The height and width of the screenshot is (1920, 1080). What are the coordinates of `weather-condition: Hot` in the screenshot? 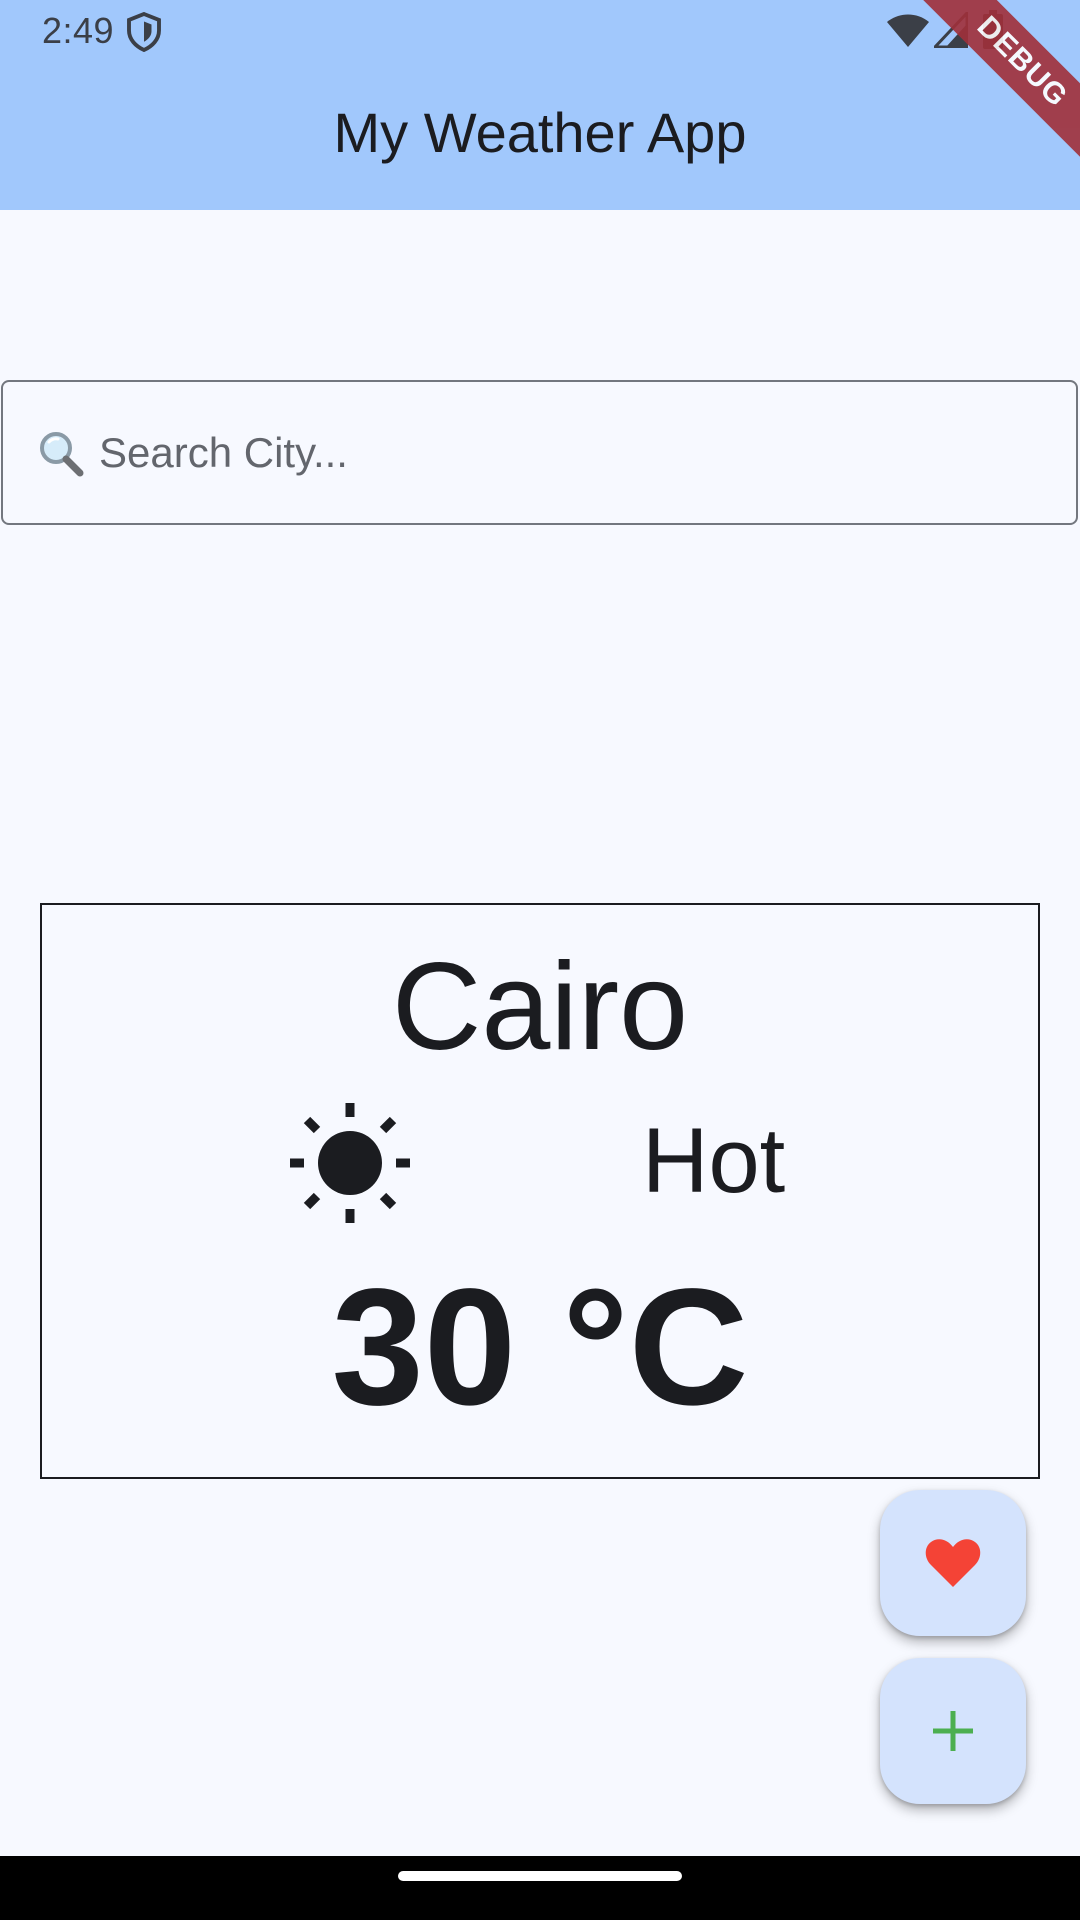 It's located at (714, 1161).